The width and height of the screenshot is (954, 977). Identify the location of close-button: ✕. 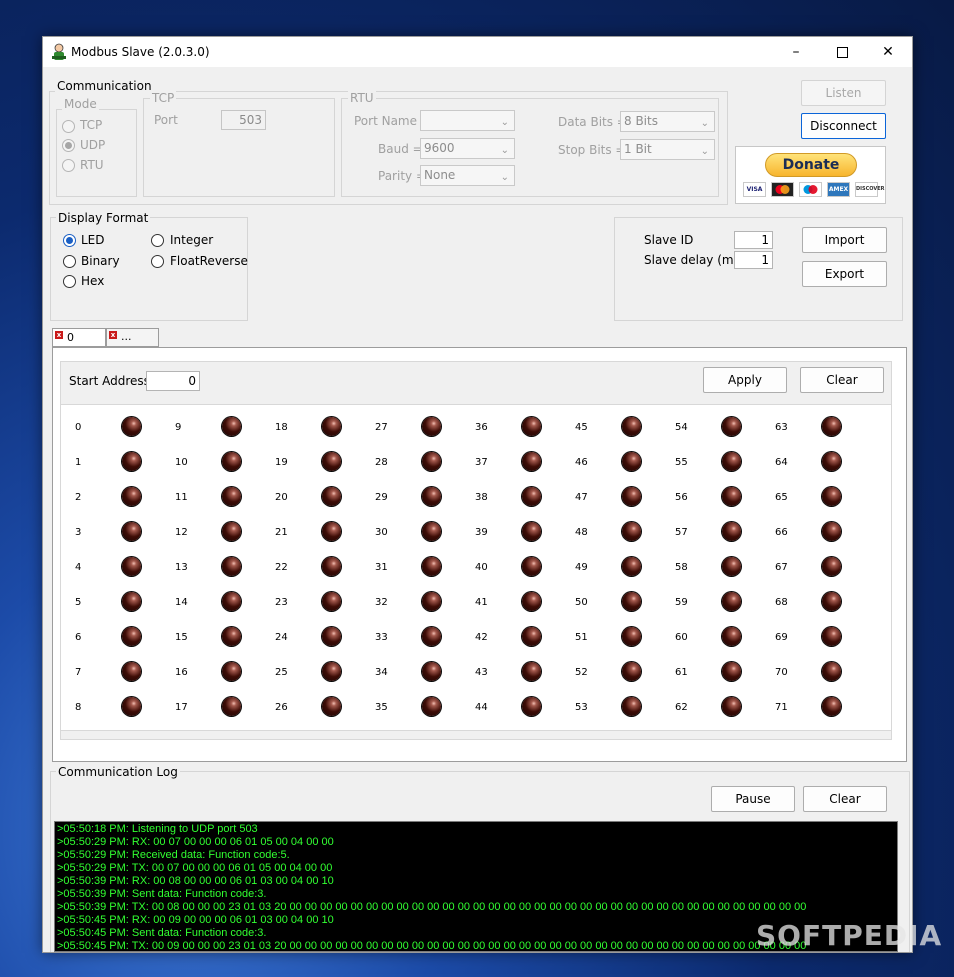
(888, 52).